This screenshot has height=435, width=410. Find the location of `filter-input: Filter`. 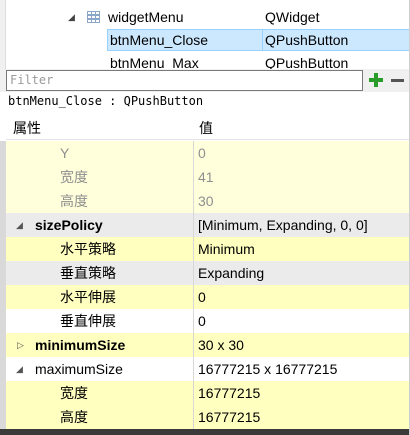

filter-input: Filter is located at coordinates (184, 80).